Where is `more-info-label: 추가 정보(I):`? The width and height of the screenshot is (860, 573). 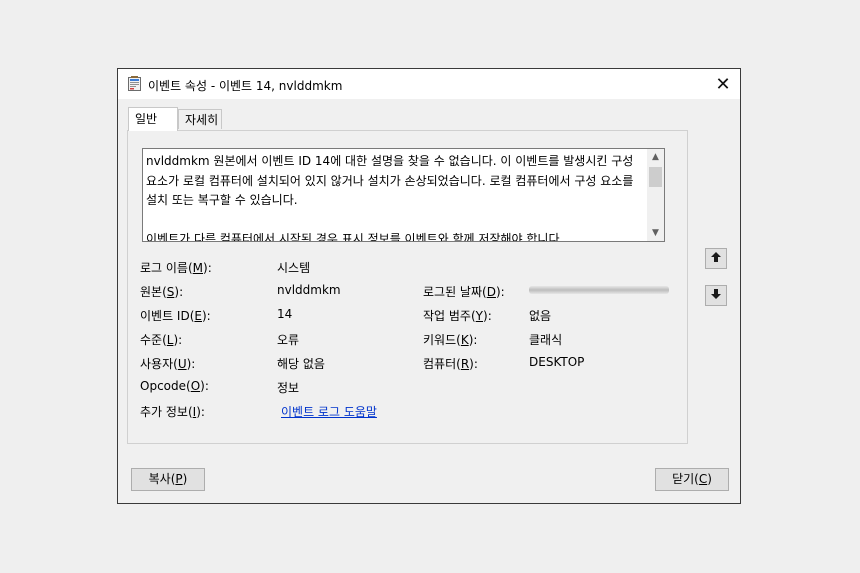
more-info-label: 추가 정보(I): is located at coordinates (172, 412).